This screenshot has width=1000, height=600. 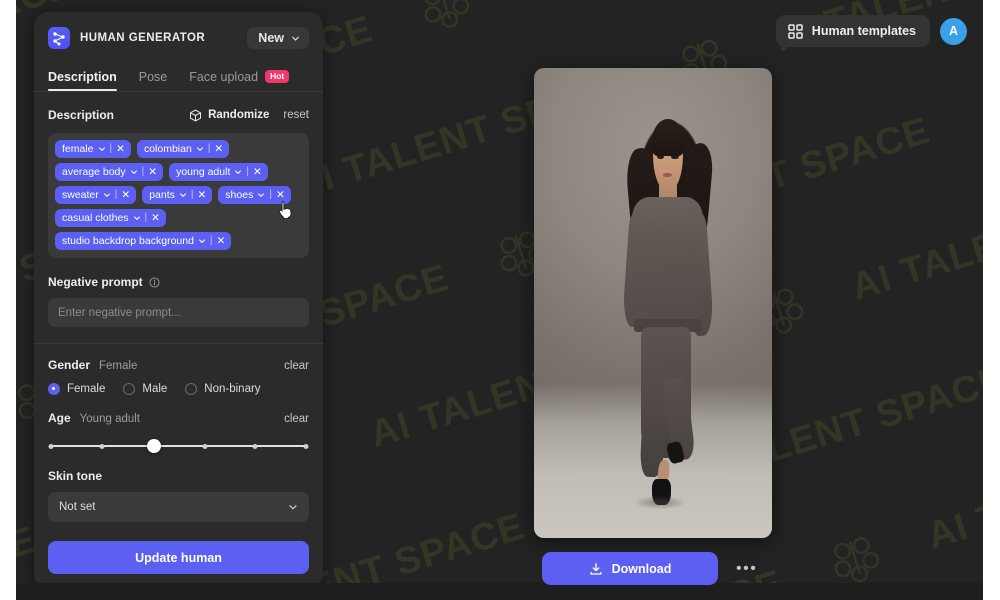 I want to click on tag-label: female, so click(x=78, y=149).